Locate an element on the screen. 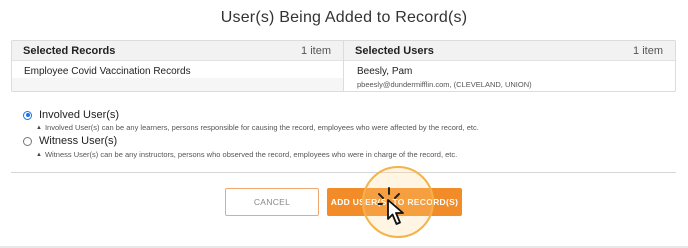  witness-users-label: Witness User(s) is located at coordinates (78, 141).